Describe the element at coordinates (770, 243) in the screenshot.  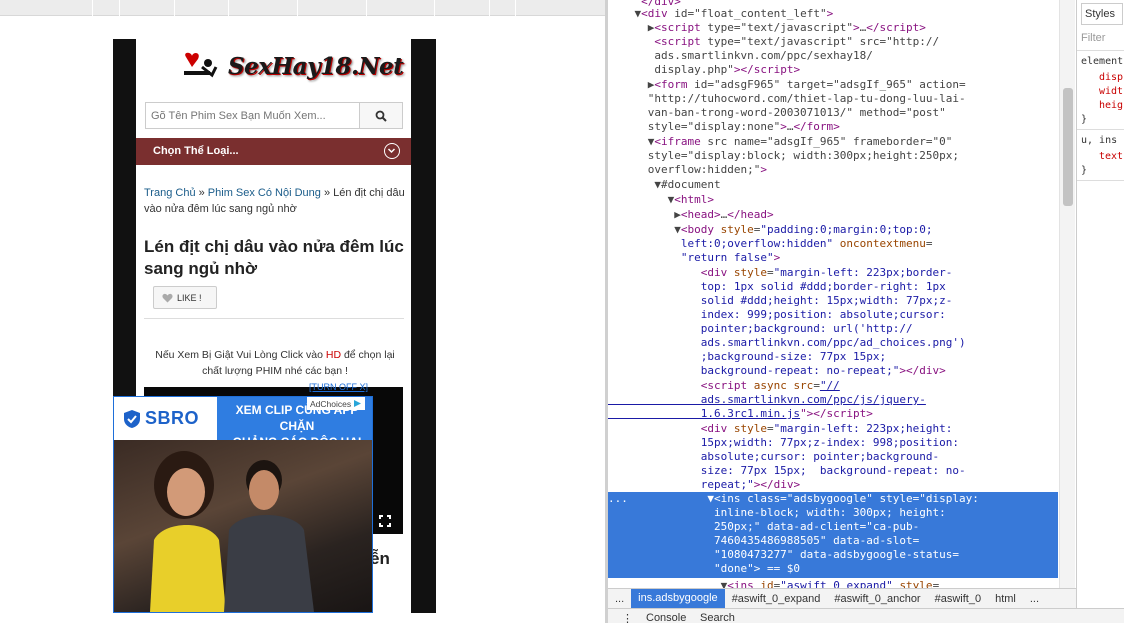
I see `tree-line: left:0;overflow:hidden" oncontextmenu=` at that location.